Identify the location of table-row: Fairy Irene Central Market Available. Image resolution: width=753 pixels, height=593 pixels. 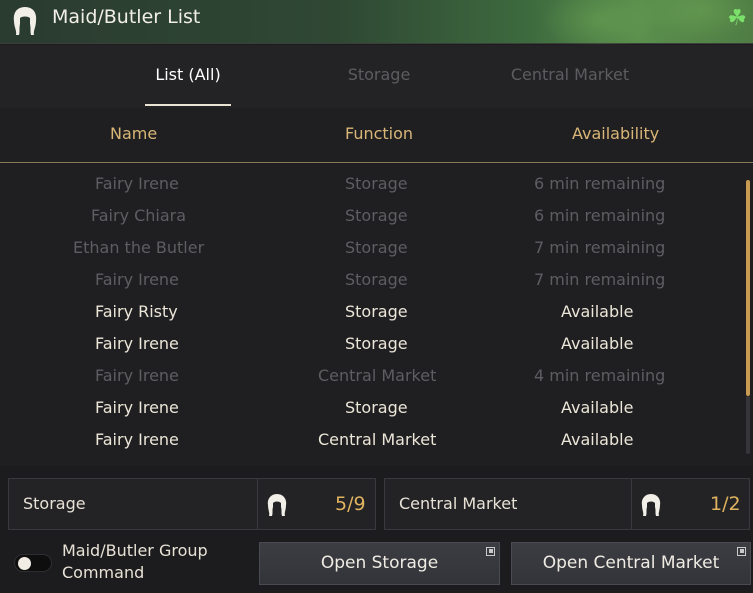
(370, 440).